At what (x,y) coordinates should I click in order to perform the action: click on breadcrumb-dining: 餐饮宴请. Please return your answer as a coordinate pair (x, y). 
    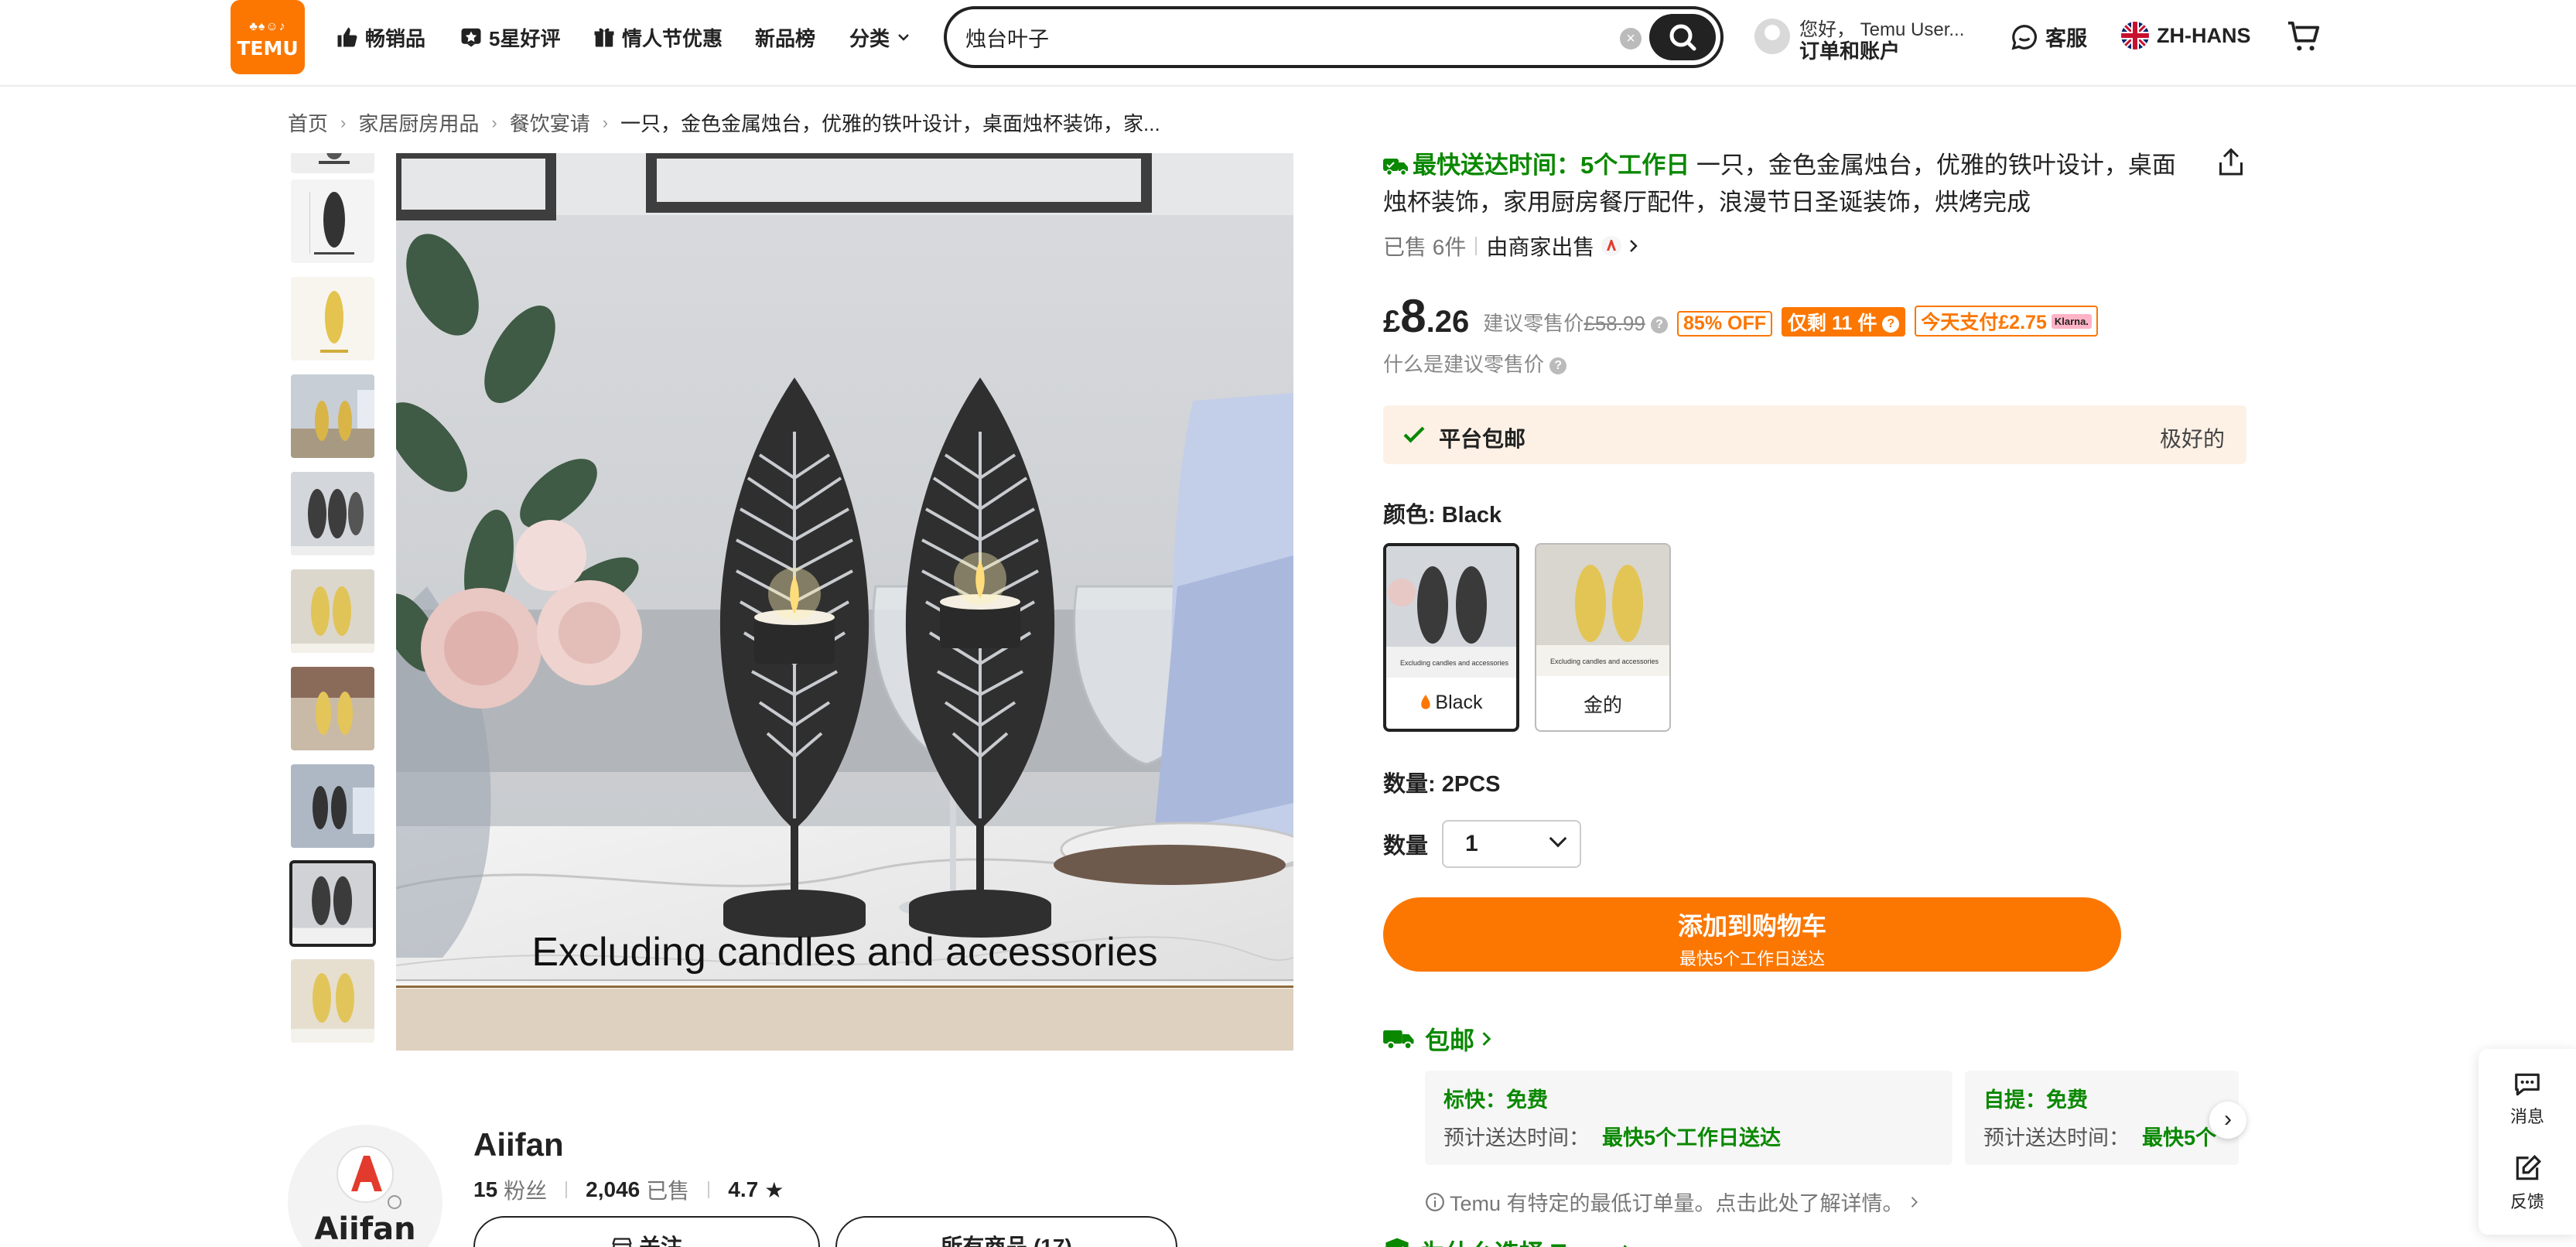
    Looking at the image, I should click on (550, 122).